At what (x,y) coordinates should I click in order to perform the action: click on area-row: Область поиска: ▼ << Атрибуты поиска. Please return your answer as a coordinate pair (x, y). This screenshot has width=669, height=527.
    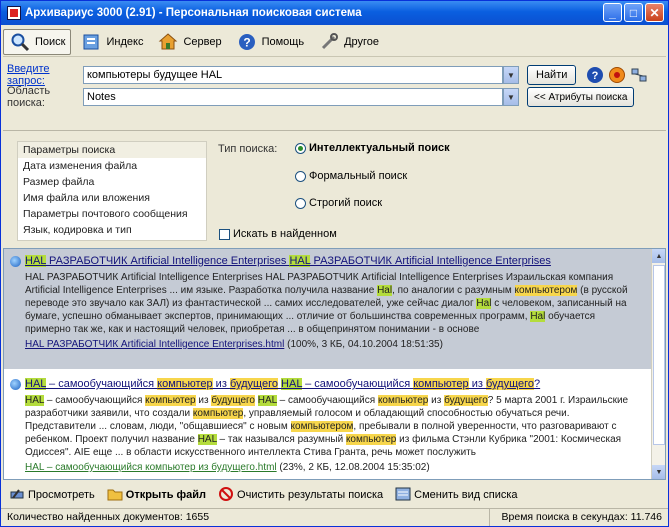
    Looking at the image, I should click on (334, 97).